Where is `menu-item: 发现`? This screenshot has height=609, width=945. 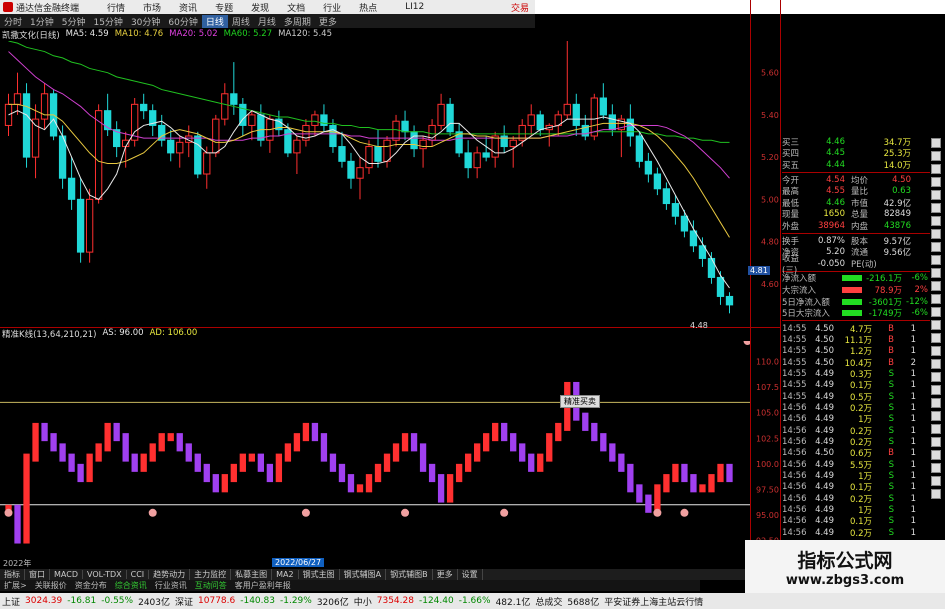
menu-item: 发现 is located at coordinates (260, 7).